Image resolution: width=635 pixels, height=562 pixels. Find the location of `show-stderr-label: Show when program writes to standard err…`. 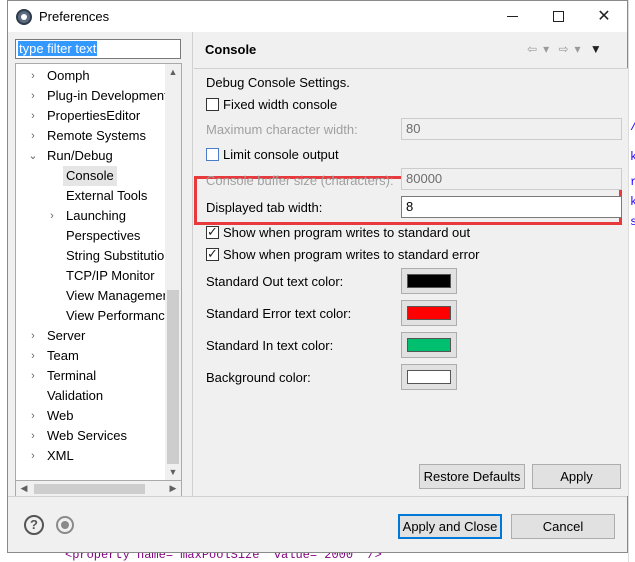

show-stderr-label: Show when program writes to standard err… is located at coordinates (351, 254).